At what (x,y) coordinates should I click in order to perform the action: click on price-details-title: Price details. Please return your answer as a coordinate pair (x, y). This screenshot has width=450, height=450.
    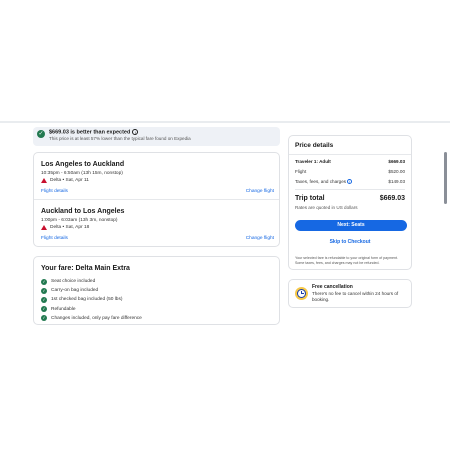
    Looking at the image, I should click on (314, 145).